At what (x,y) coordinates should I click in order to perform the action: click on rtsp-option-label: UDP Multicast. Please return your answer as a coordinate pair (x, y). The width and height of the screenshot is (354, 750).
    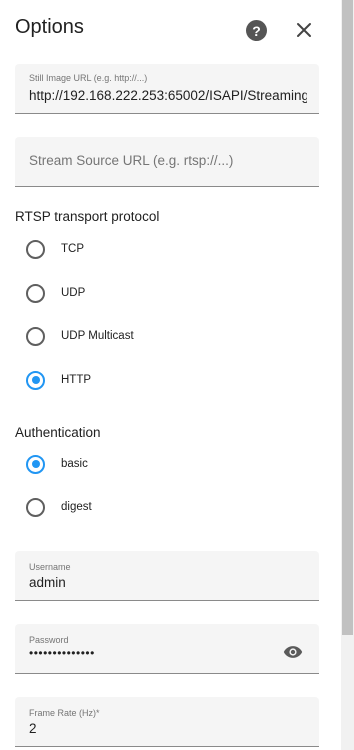
    Looking at the image, I should click on (97, 336).